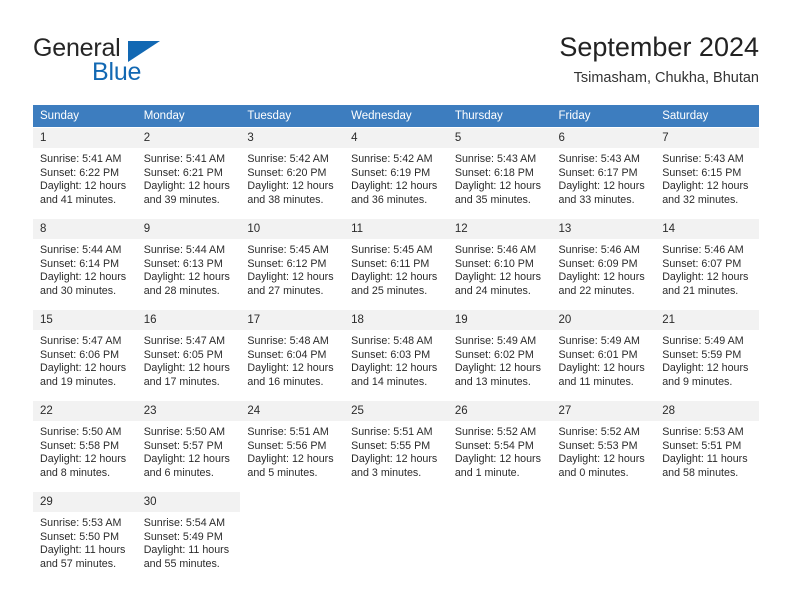 The height and width of the screenshot is (612, 792). I want to click on sunset-time: Sunset: 6:01 PM, so click(598, 354).